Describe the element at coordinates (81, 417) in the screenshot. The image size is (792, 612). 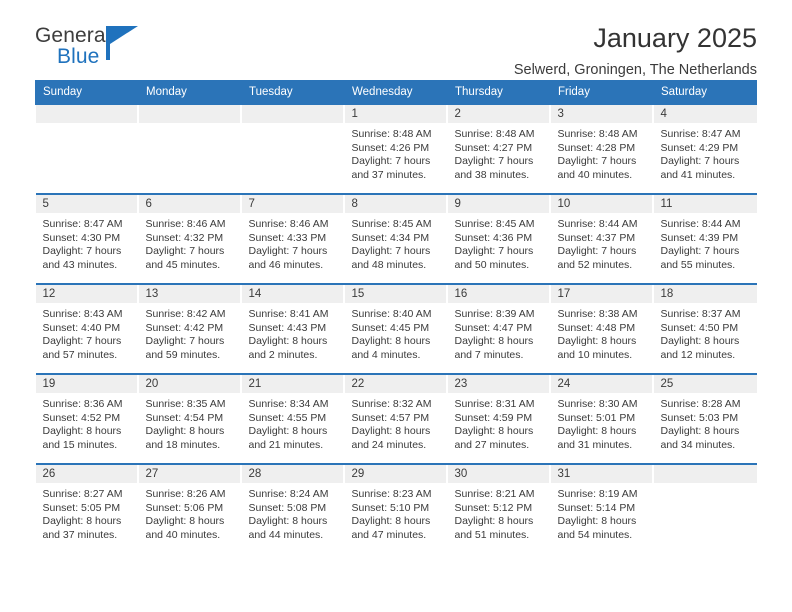
I see `sunset-time: Sunset: 4:52 PM` at that location.